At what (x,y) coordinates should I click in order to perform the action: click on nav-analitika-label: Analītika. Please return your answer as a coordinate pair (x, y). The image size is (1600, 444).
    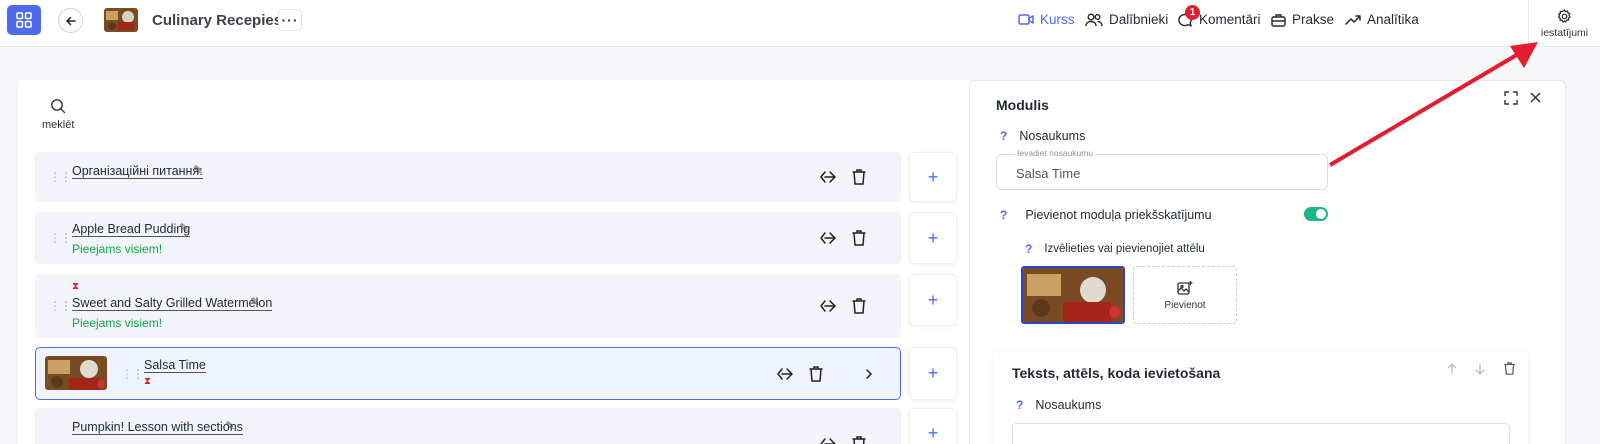
    Looking at the image, I should click on (1393, 19).